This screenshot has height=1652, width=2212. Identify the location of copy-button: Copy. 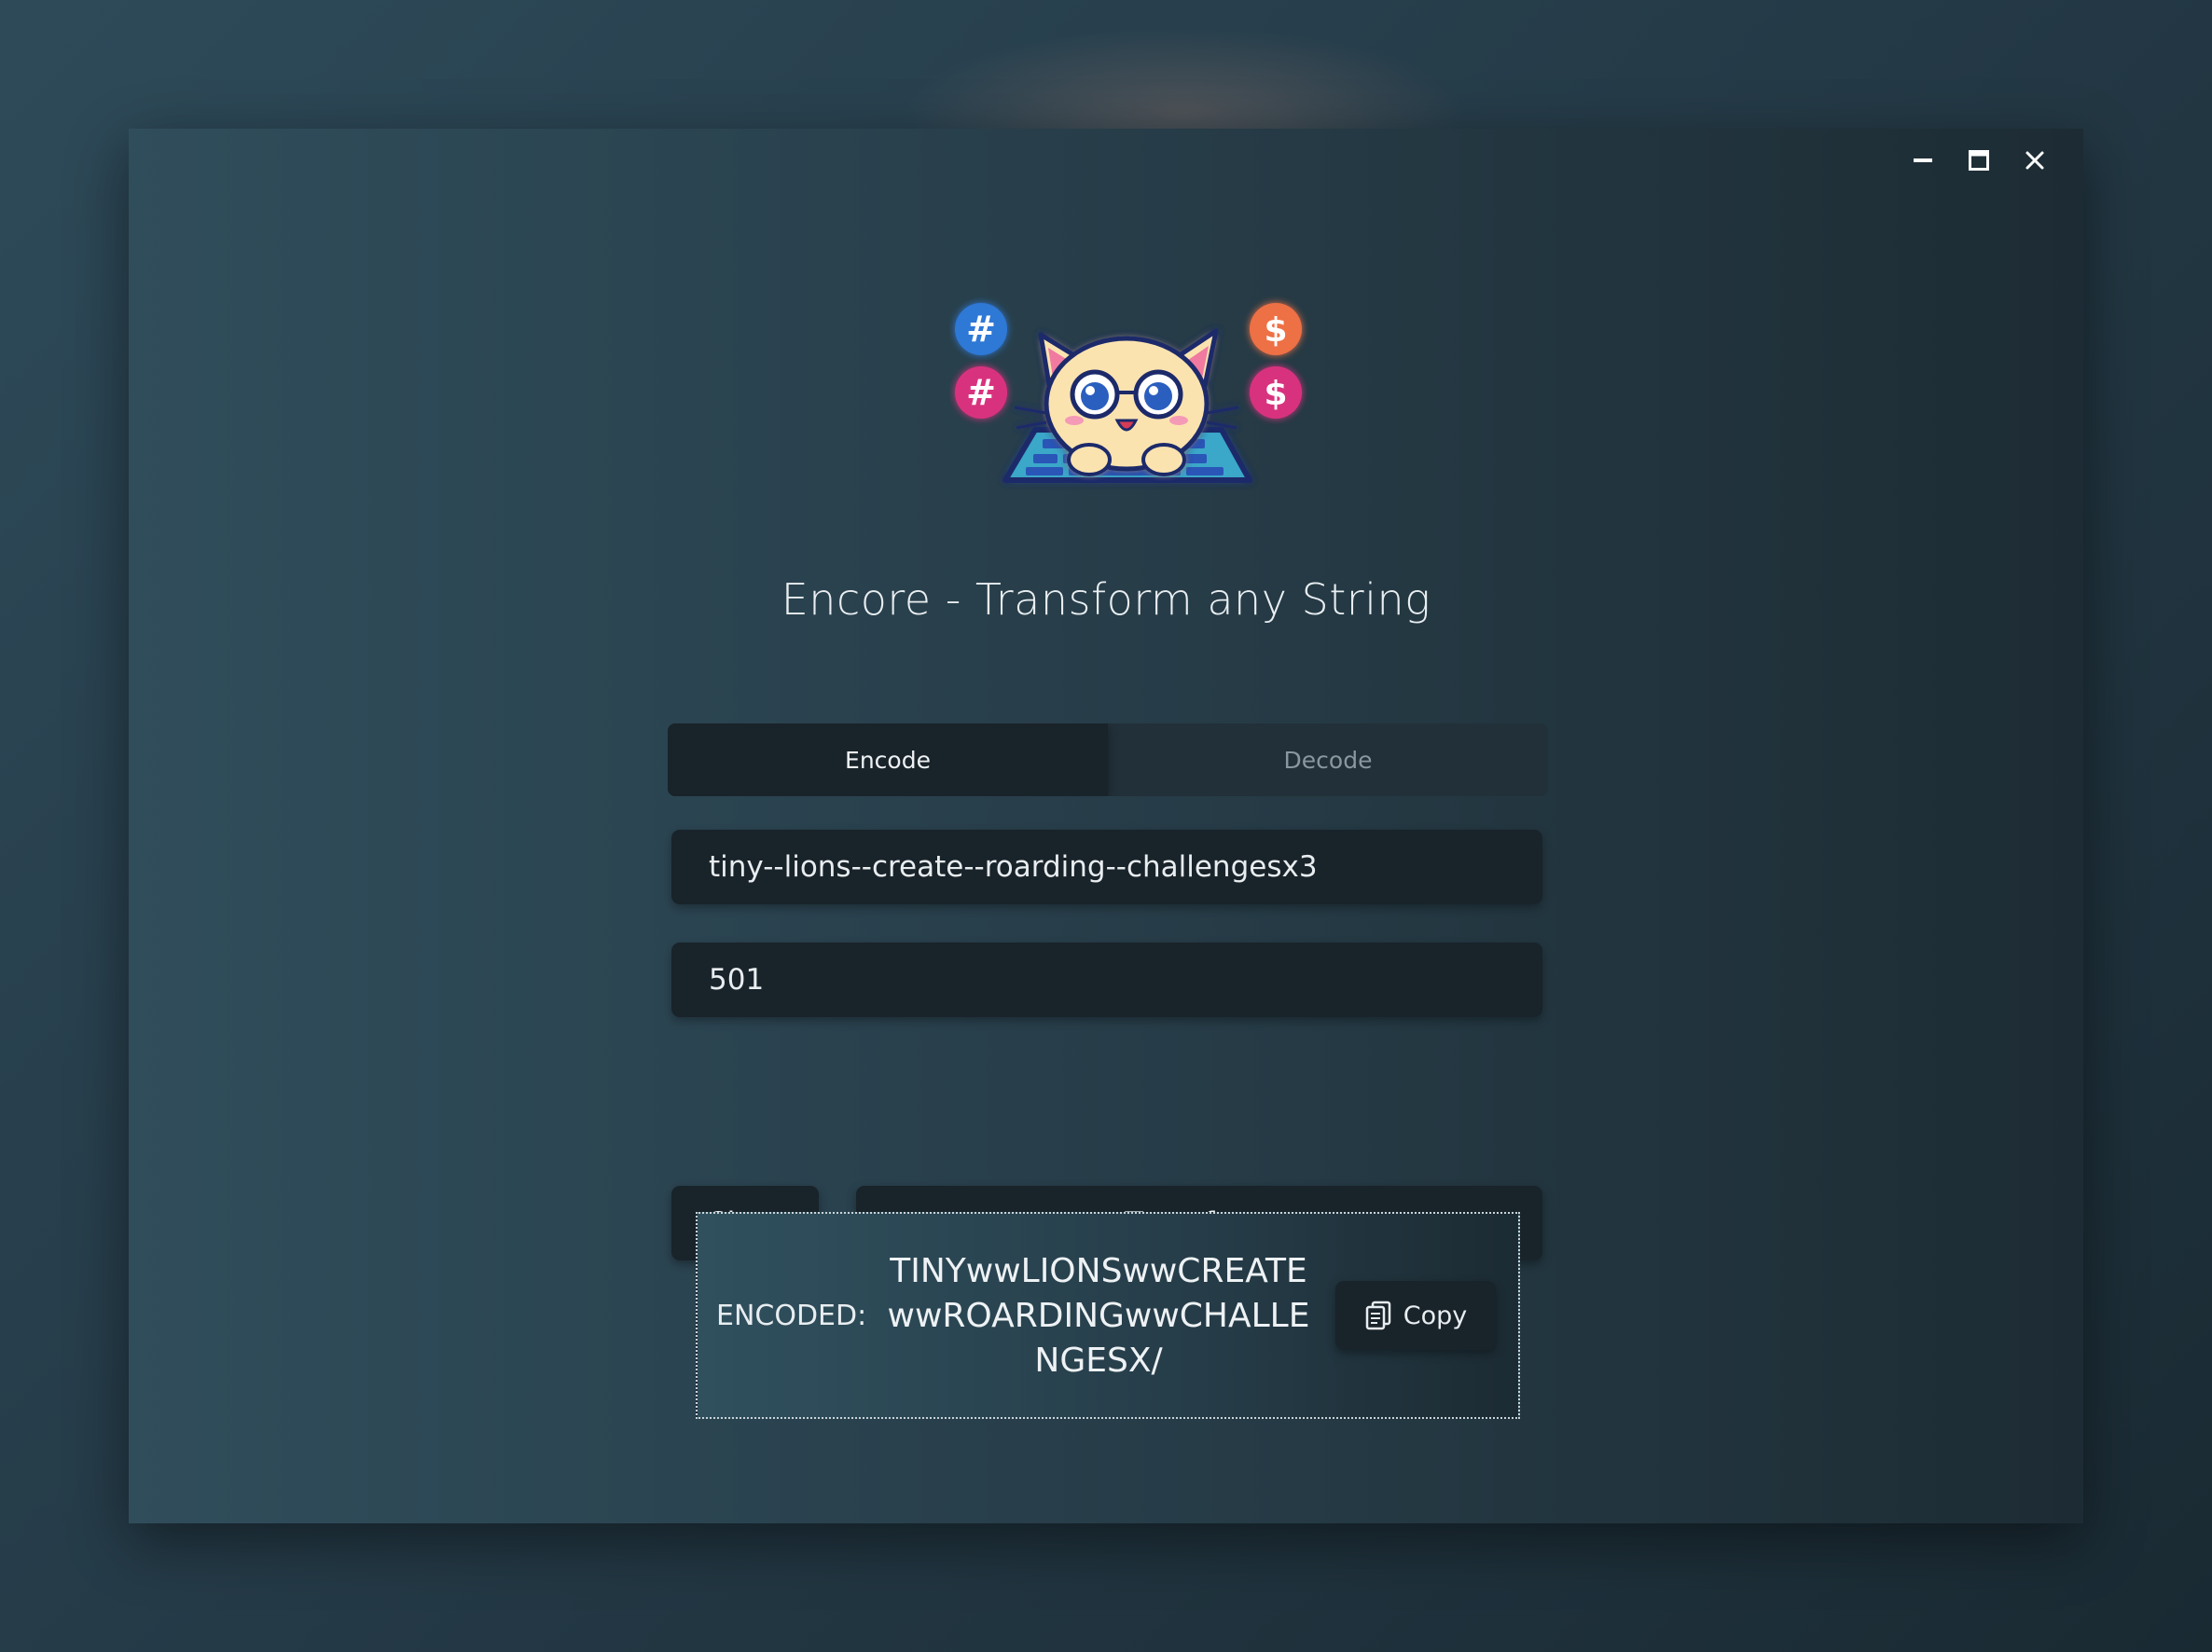
(1416, 1315).